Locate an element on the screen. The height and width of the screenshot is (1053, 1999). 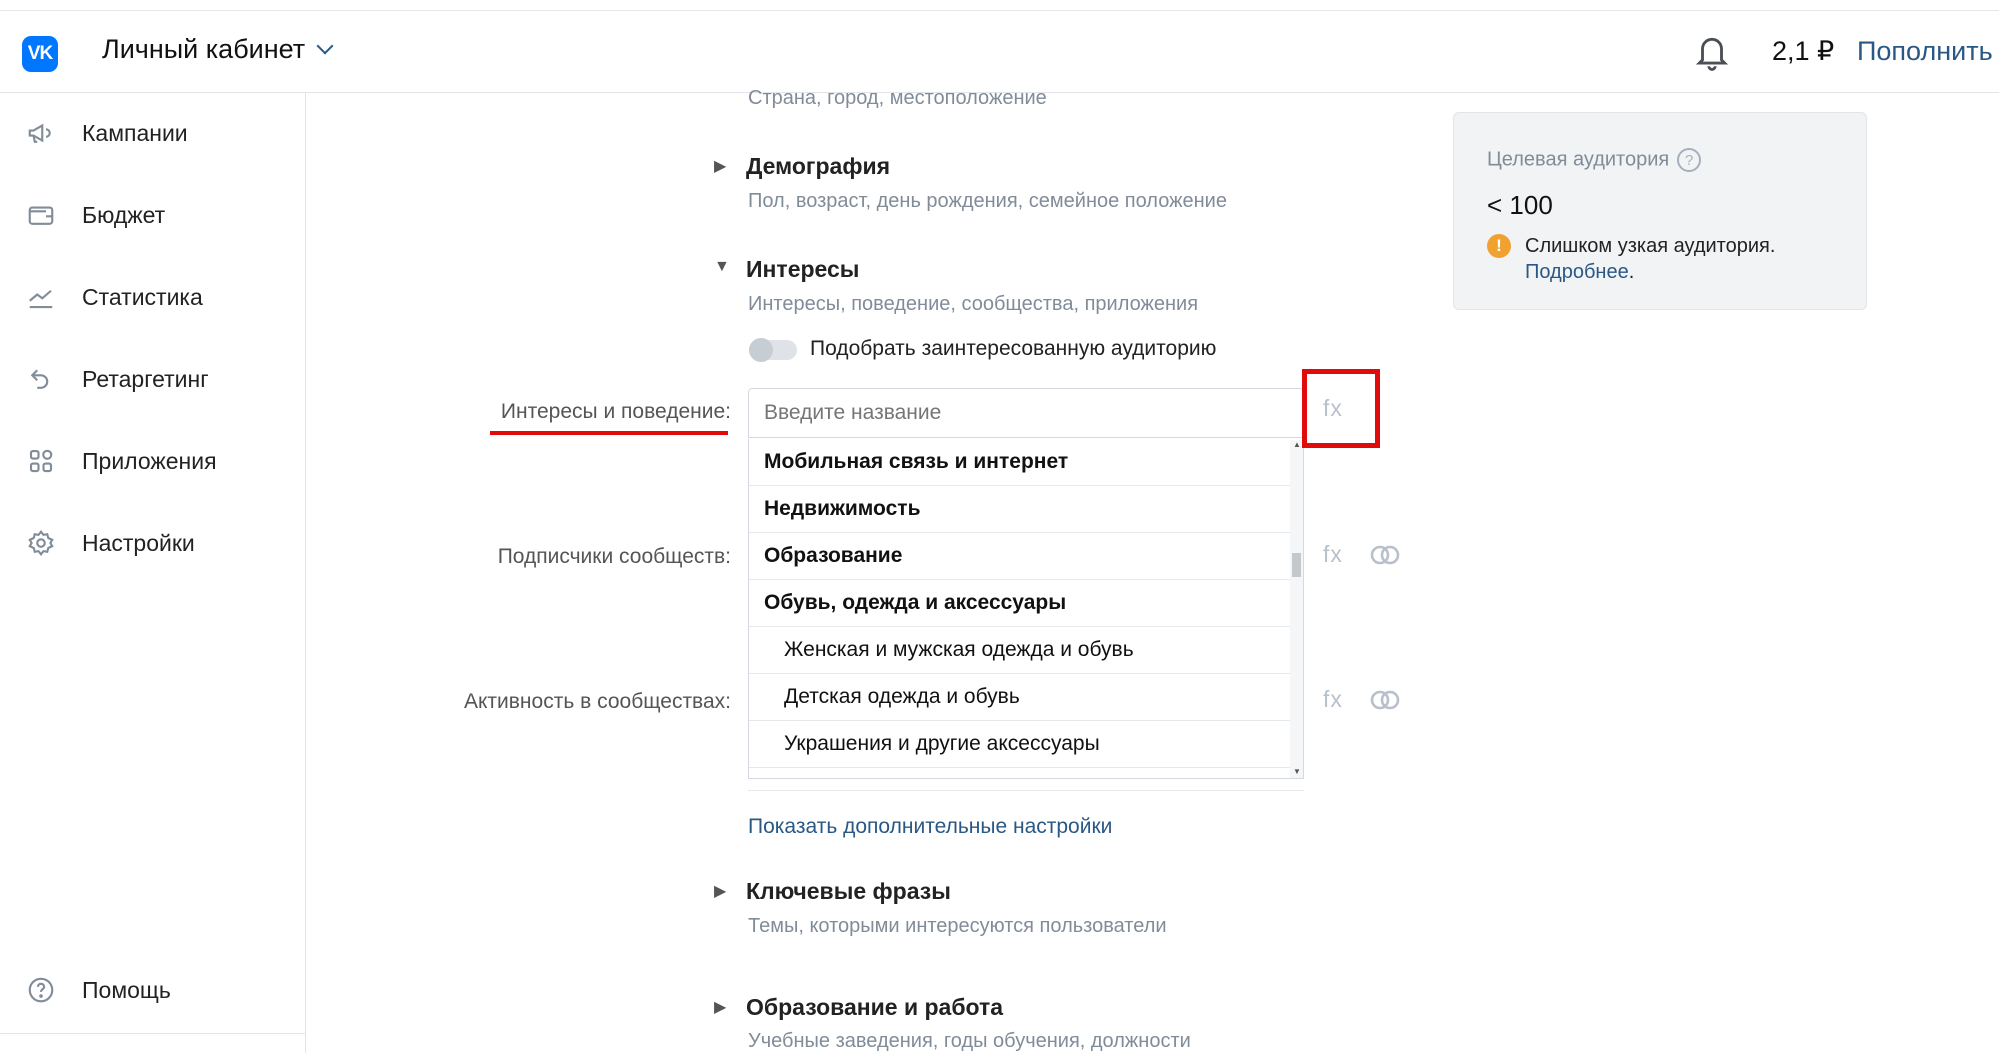
sidebar-item-campaigns: Кампании is located at coordinates (107, 133).